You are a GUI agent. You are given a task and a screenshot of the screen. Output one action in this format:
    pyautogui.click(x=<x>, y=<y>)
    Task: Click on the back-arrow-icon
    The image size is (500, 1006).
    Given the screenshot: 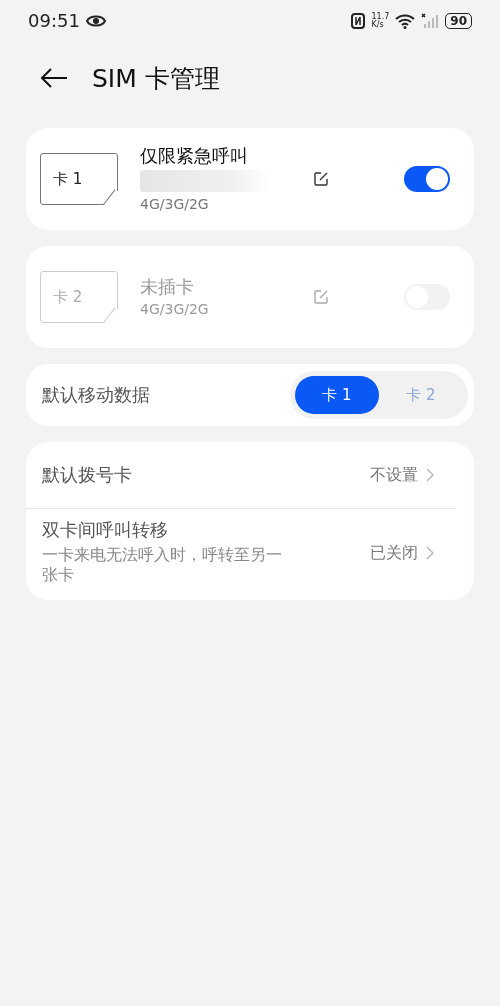 What is the action you would take?
    pyautogui.click(x=54, y=78)
    